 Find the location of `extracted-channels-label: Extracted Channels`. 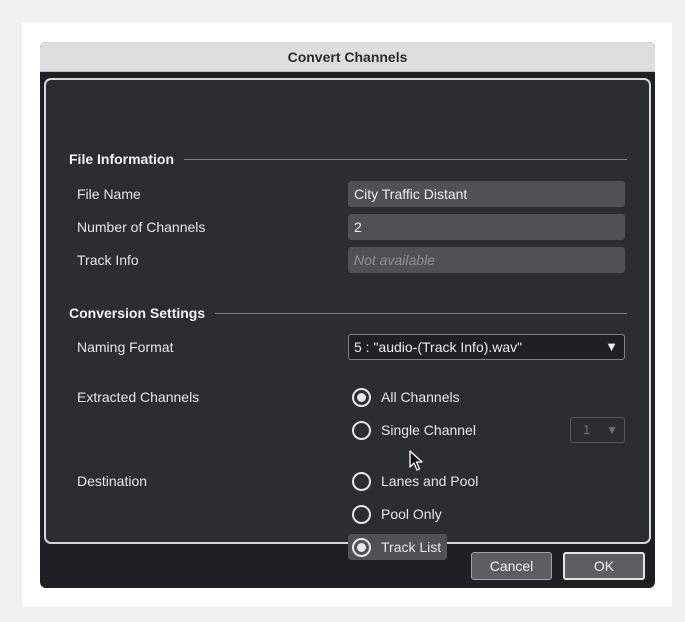

extracted-channels-label: Extracted Channels is located at coordinates (138, 397).